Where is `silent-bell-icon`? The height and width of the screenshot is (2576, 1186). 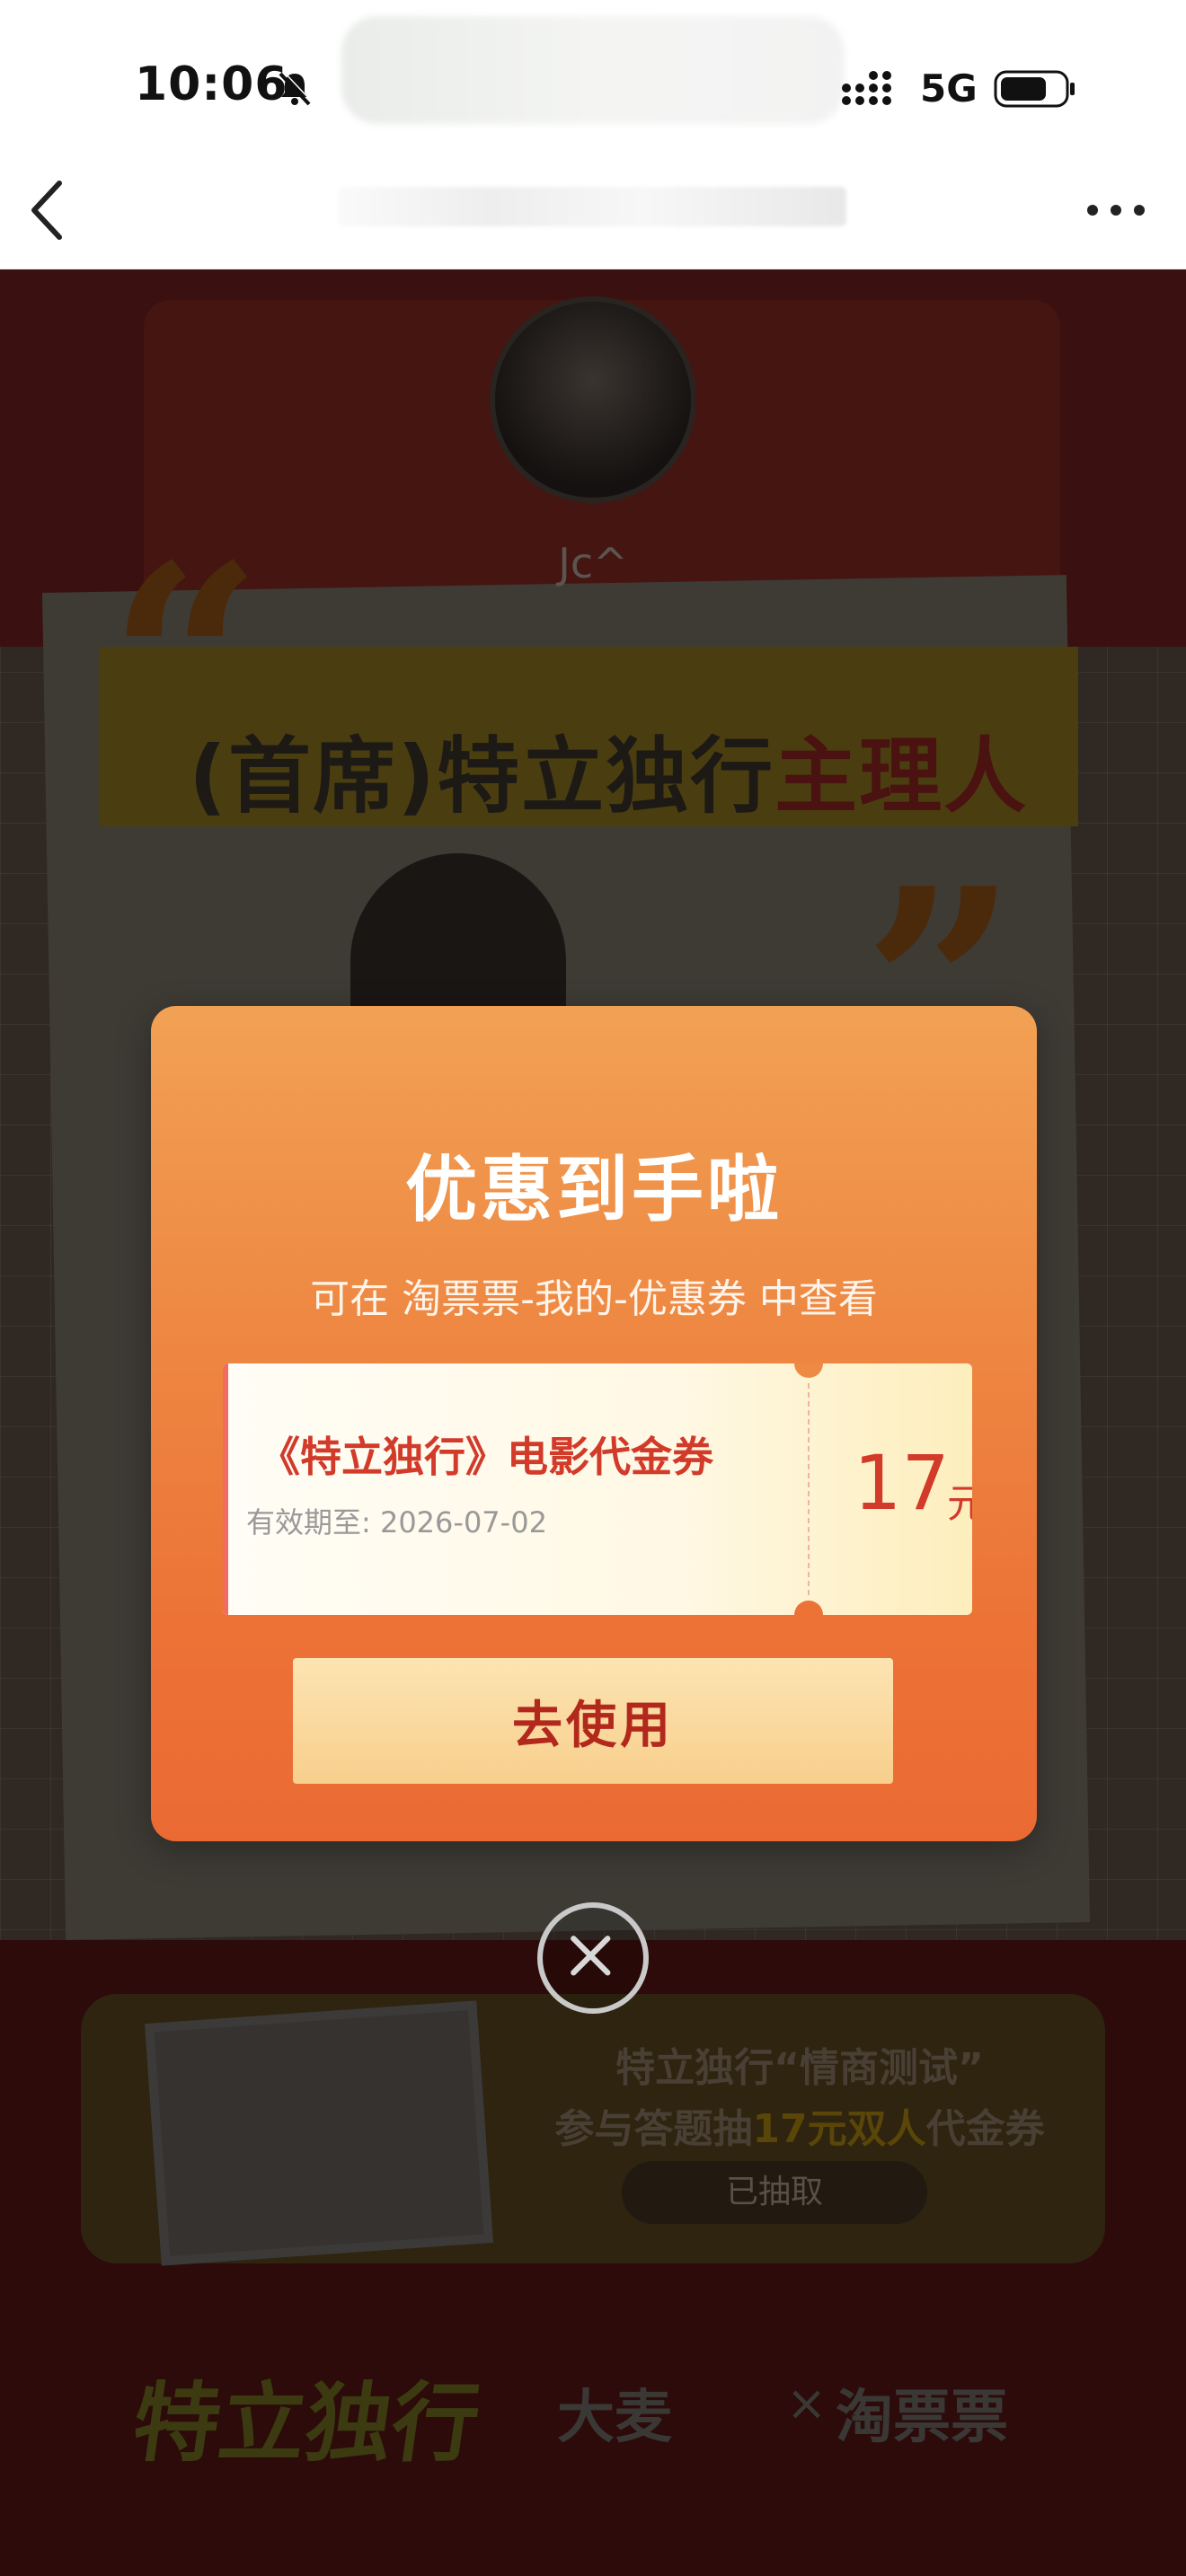 silent-bell-icon is located at coordinates (296, 88).